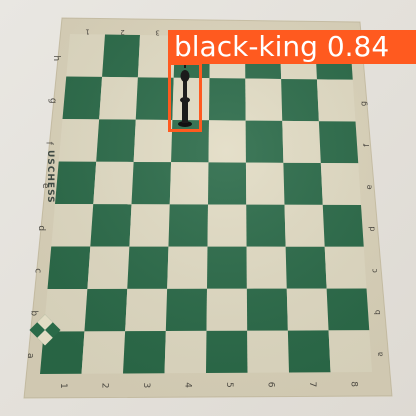  Describe the element at coordinates (229, 385) in the screenshot. I see `rank-label: 5` at that location.